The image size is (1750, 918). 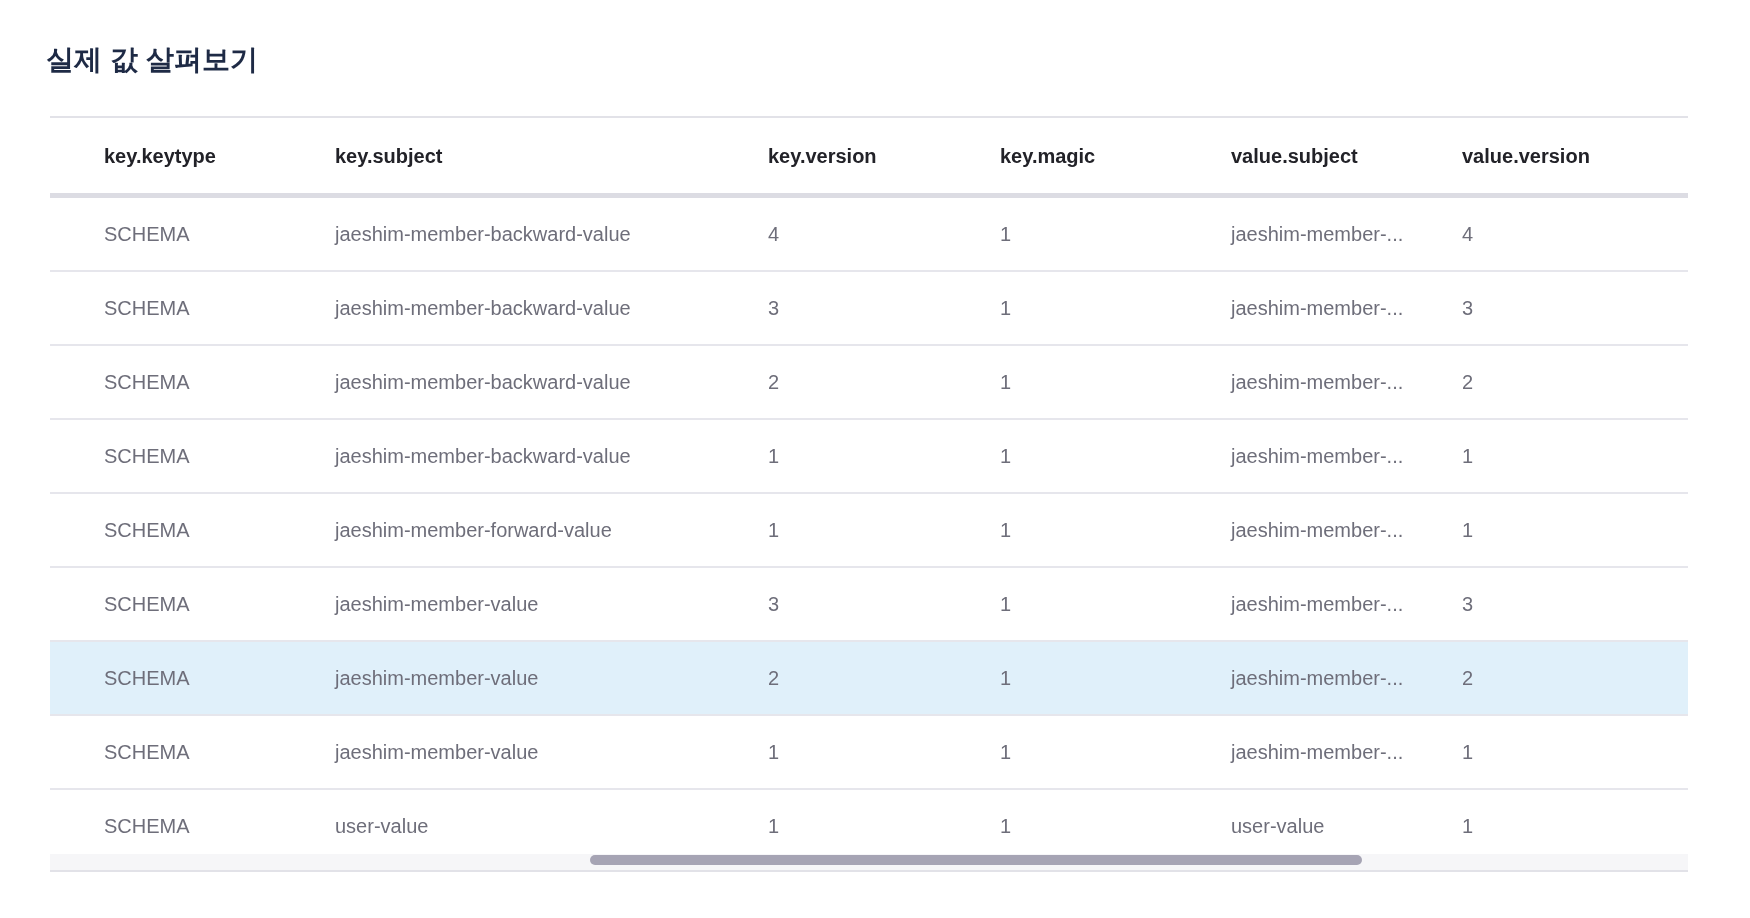 I want to click on column-header: key.magic, so click(x=1048, y=155).